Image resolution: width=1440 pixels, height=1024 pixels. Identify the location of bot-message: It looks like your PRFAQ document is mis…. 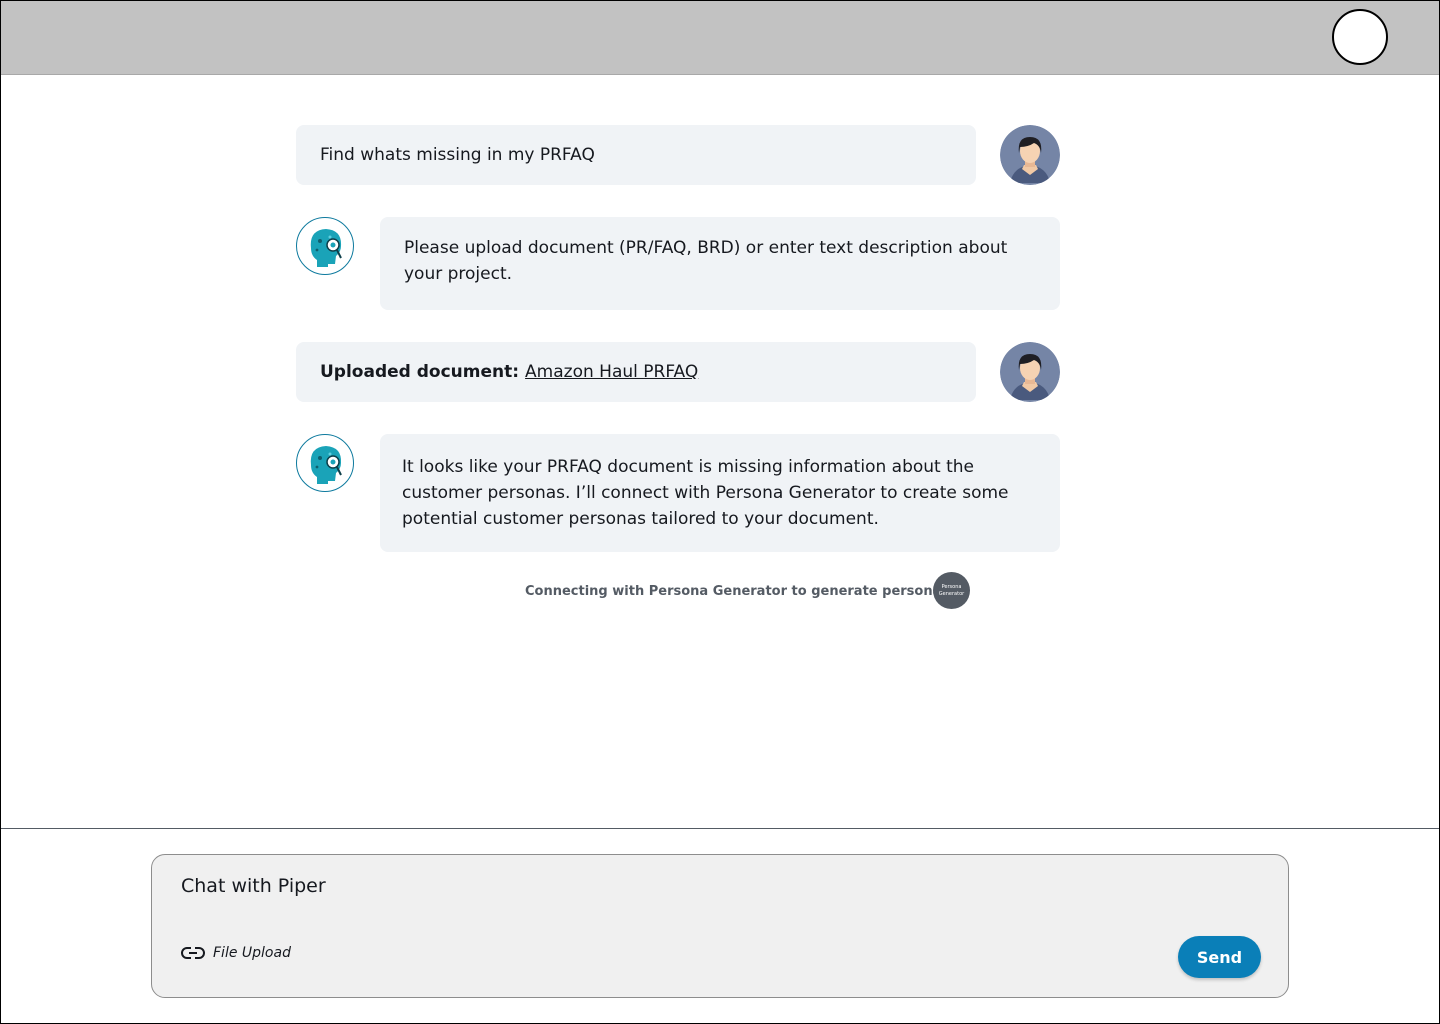
(720, 493).